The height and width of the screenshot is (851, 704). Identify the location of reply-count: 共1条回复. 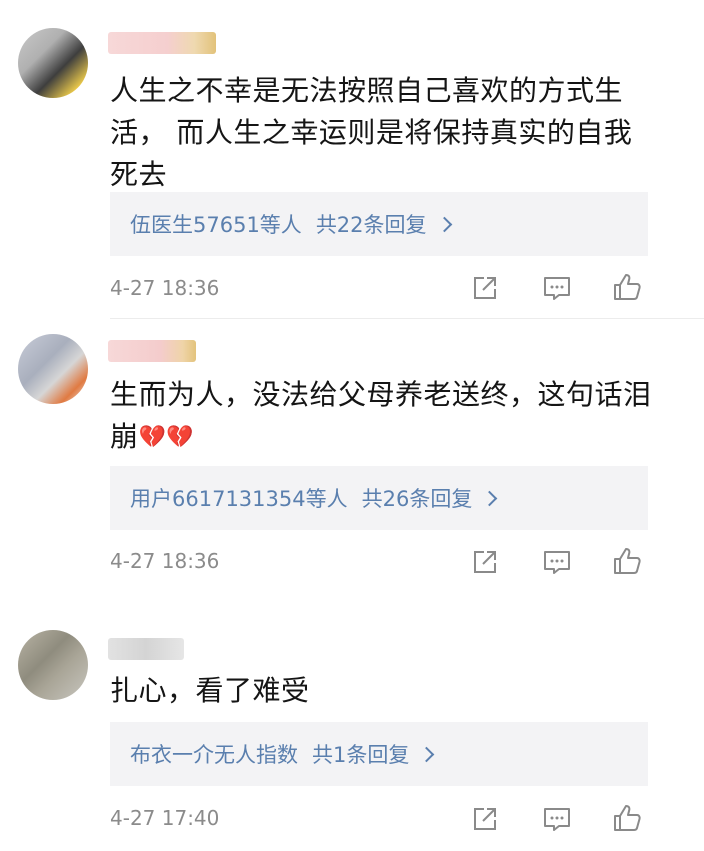
(361, 755).